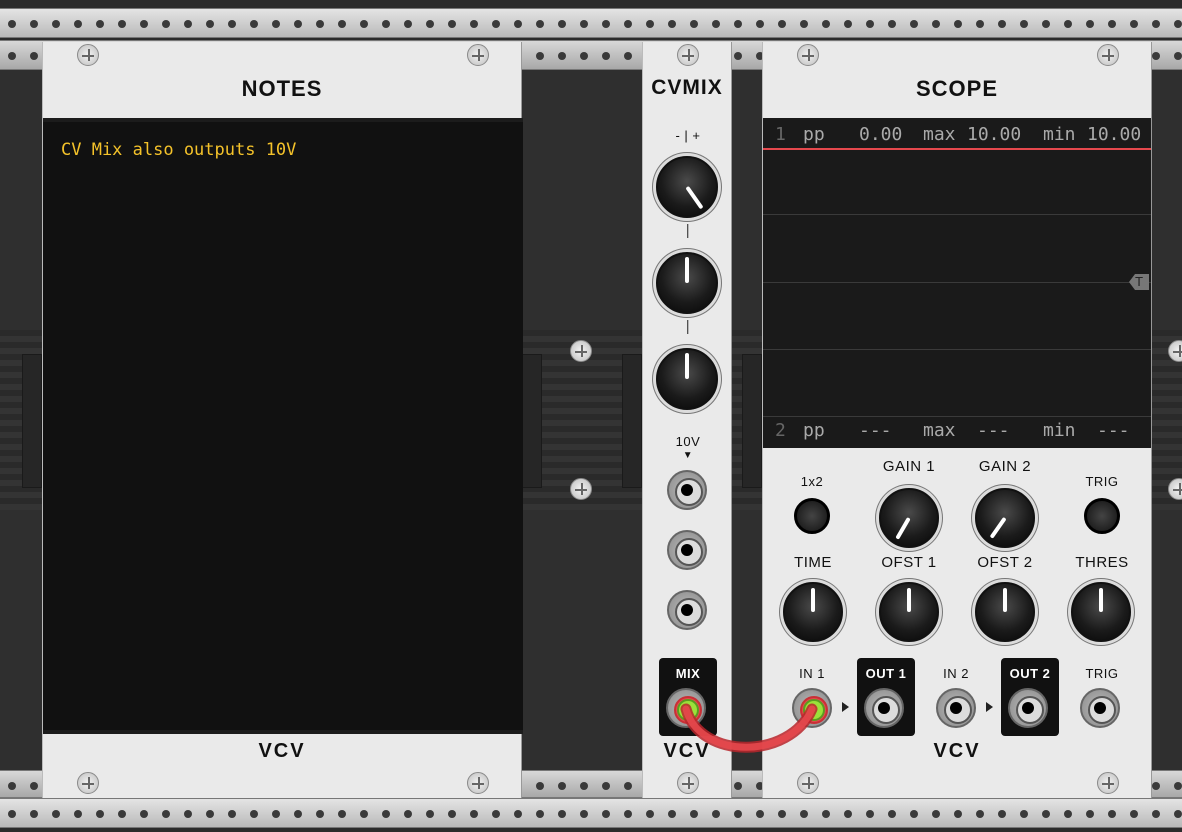 The width and height of the screenshot is (1182, 832). I want to click on notes-title: NOTES, so click(282, 88).